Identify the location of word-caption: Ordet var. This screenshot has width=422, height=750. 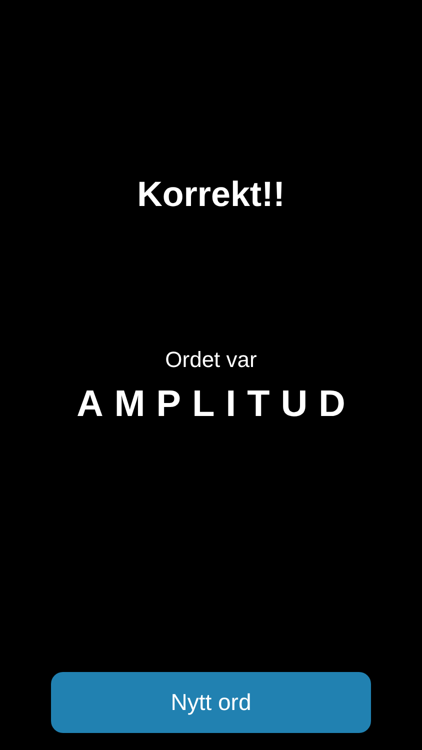
(211, 360).